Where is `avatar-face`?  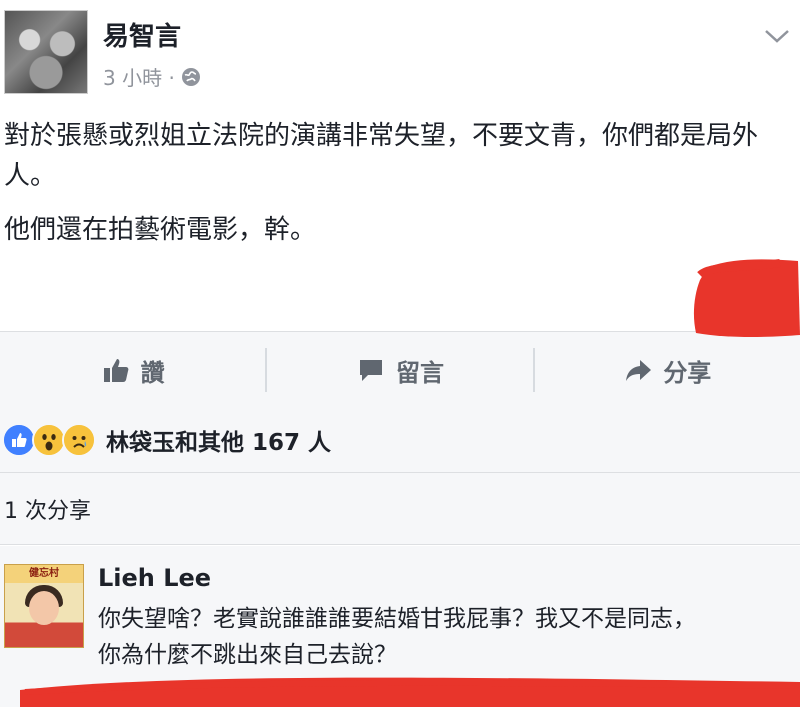
avatar-face is located at coordinates (44, 608).